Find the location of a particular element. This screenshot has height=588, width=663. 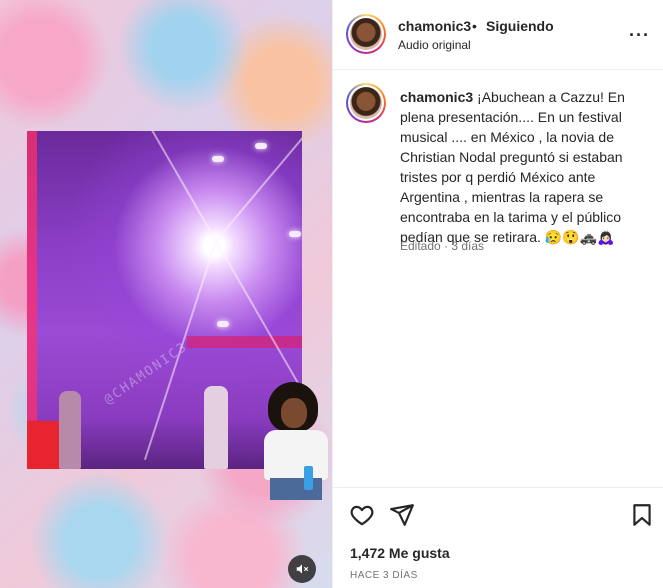

stage-truss is located at coordinates (244, 342).